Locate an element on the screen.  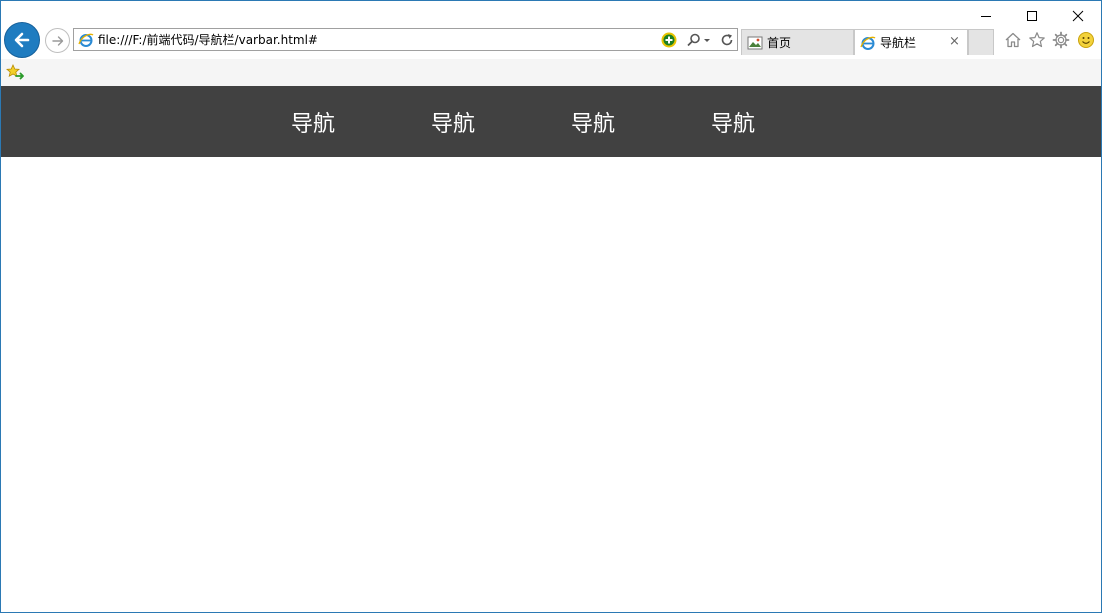
close-icon is located at coordinates (1078, 16).